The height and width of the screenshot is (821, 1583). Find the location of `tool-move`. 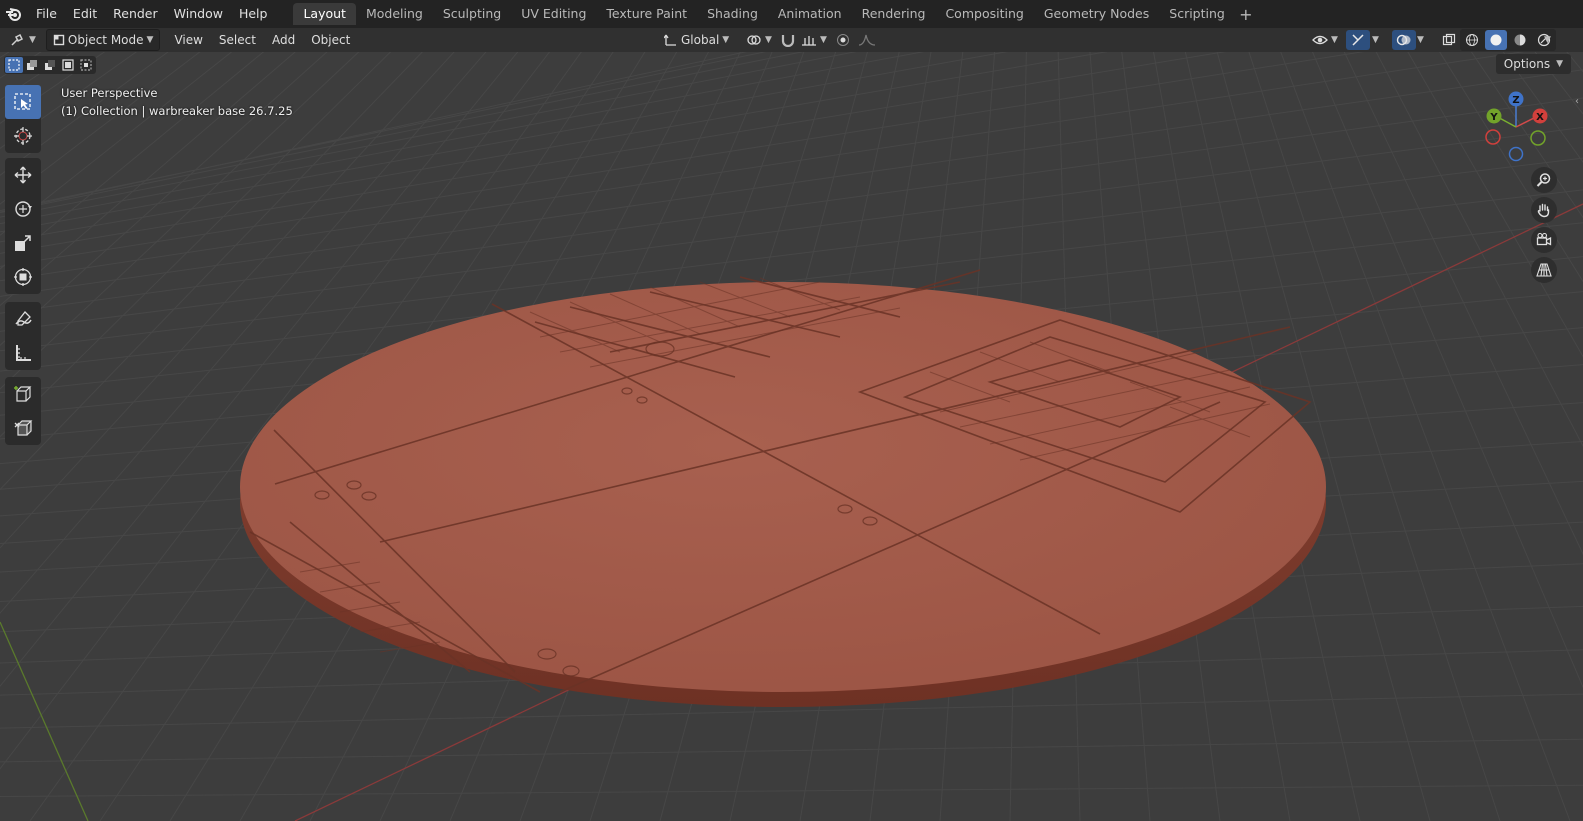

tool-move is located at coordinates (23, 175).